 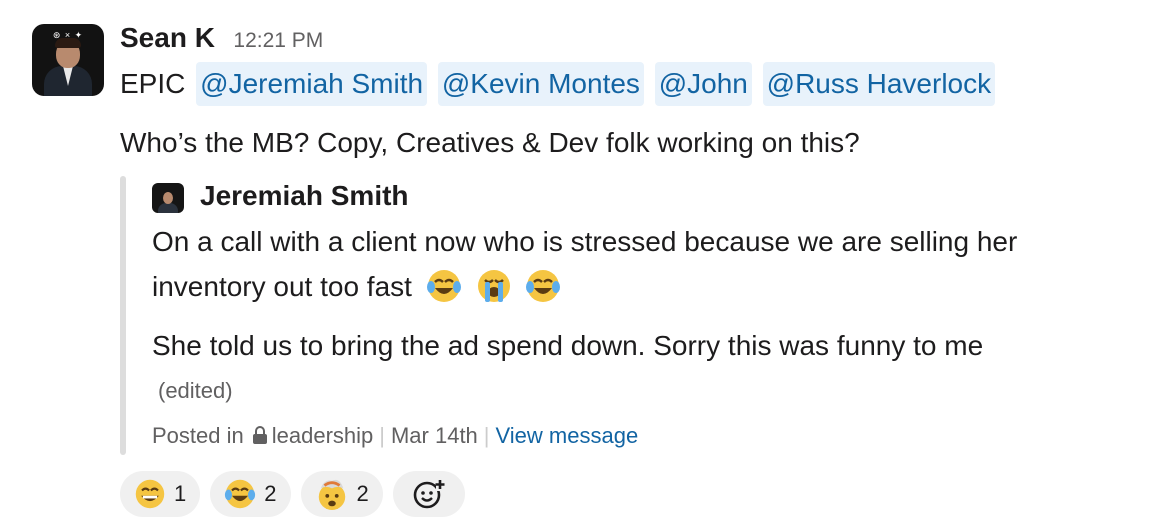 I want to click on reaction-joy: 2, so click(x=250, y=494).